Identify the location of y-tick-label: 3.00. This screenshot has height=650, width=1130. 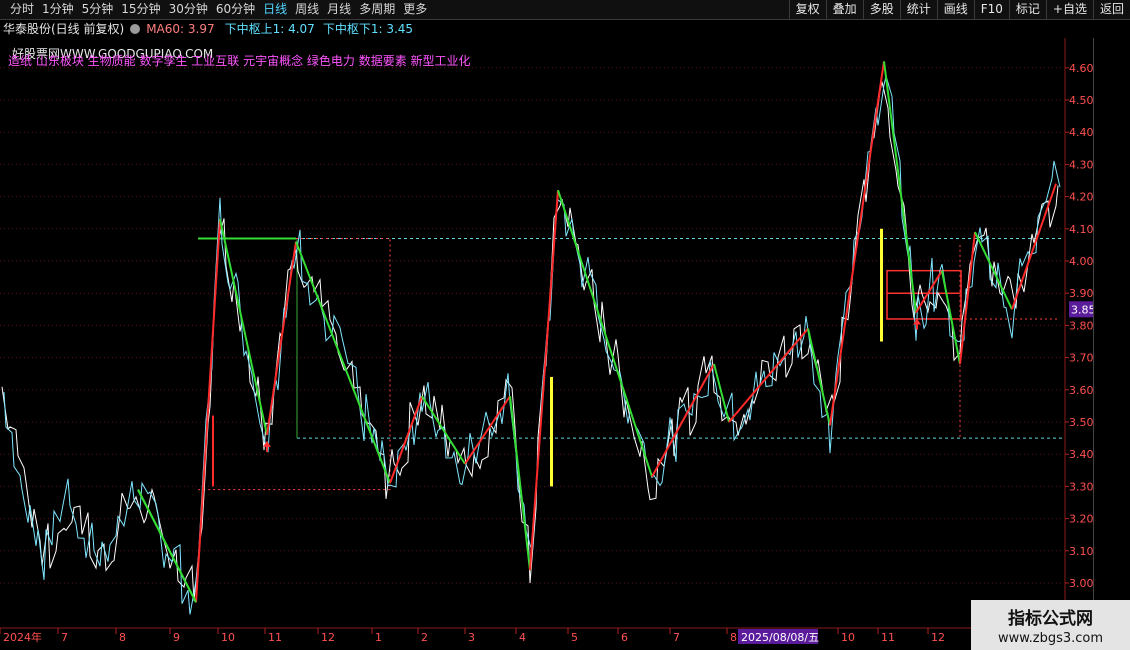
(1081, 583).